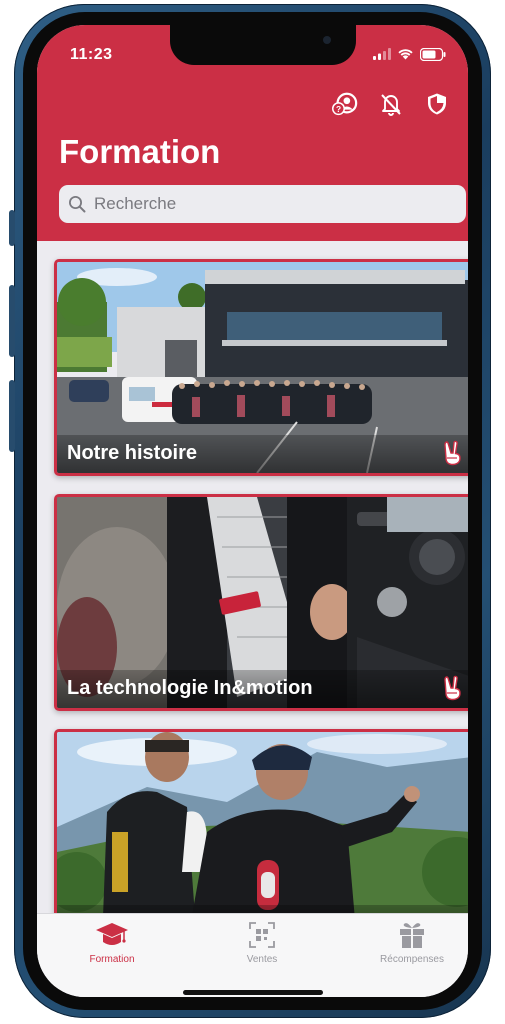  What do you see at coordinates (437, 104) in the screenshot?
I see `shield-icon` at bounding box center [437, 104].